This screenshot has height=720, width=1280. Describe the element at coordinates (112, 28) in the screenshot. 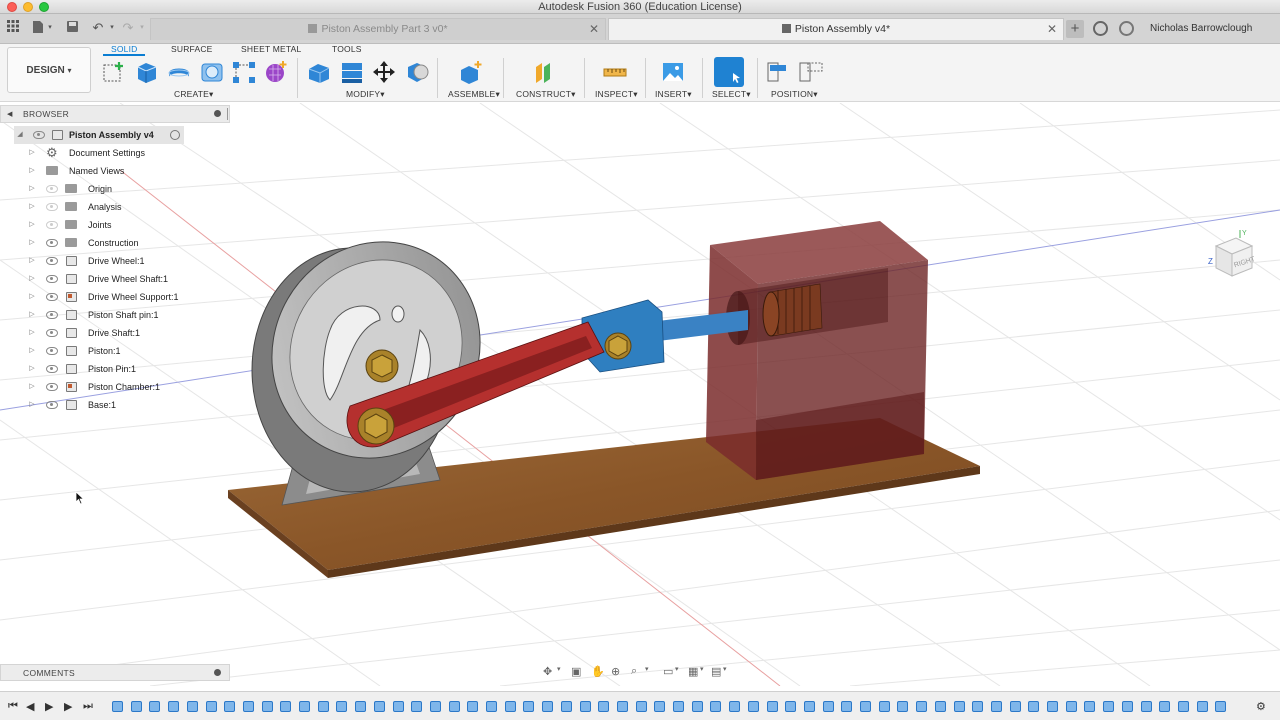

I see `undo-dropdown-icon: ▾` at that location.